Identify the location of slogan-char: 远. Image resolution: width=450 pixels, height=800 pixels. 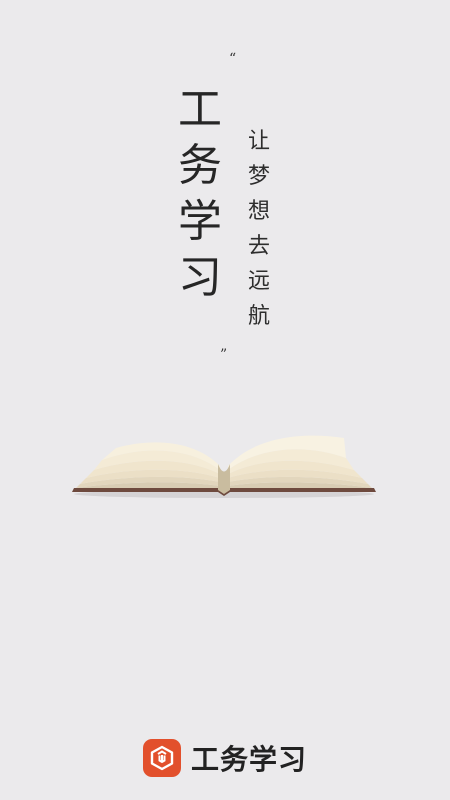
(258, 281).